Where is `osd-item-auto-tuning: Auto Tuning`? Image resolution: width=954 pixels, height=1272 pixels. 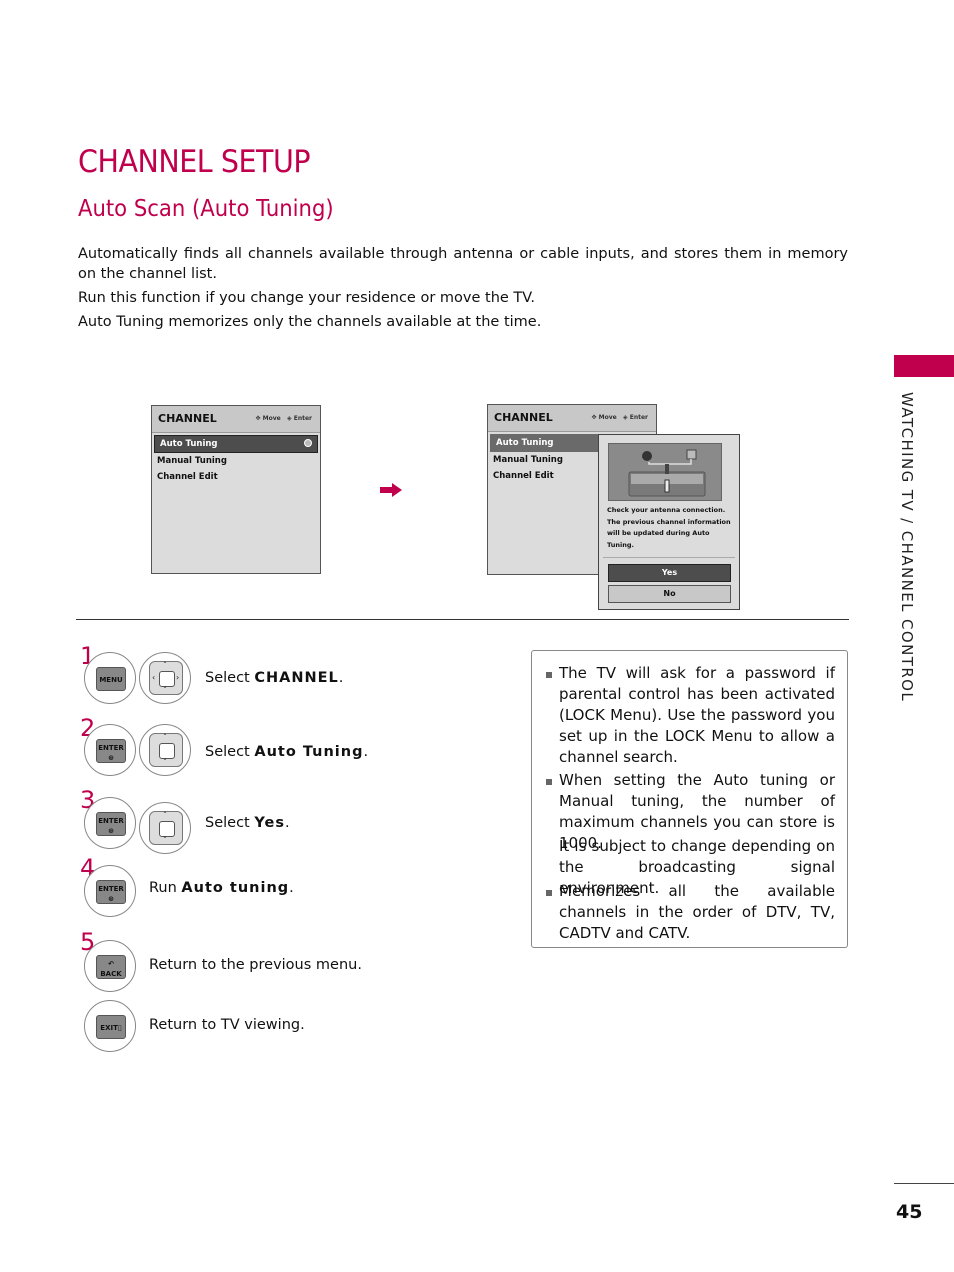 osd-item-auto-tuning: Auto Tuning is located at coordinates (236, 444).